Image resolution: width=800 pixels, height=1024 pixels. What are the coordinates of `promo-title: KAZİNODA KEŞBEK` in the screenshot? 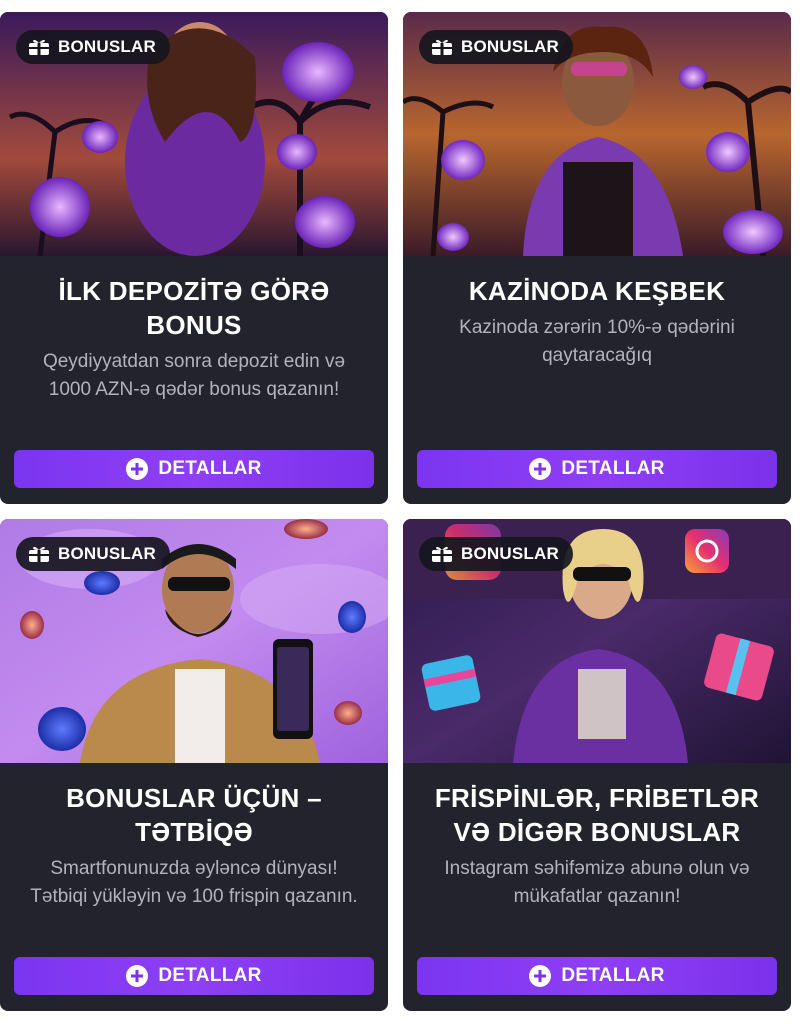 It's located at (597, 291).